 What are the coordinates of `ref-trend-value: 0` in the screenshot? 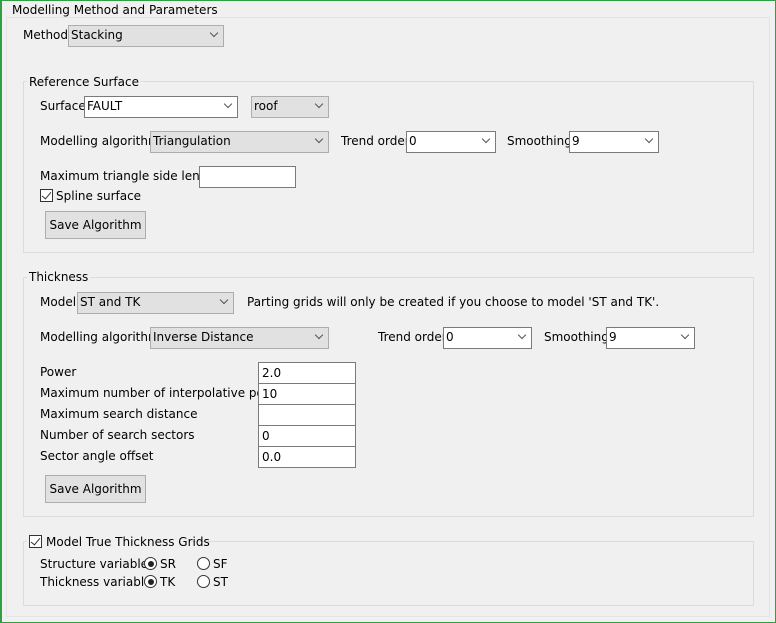 It's located at (413, 141).